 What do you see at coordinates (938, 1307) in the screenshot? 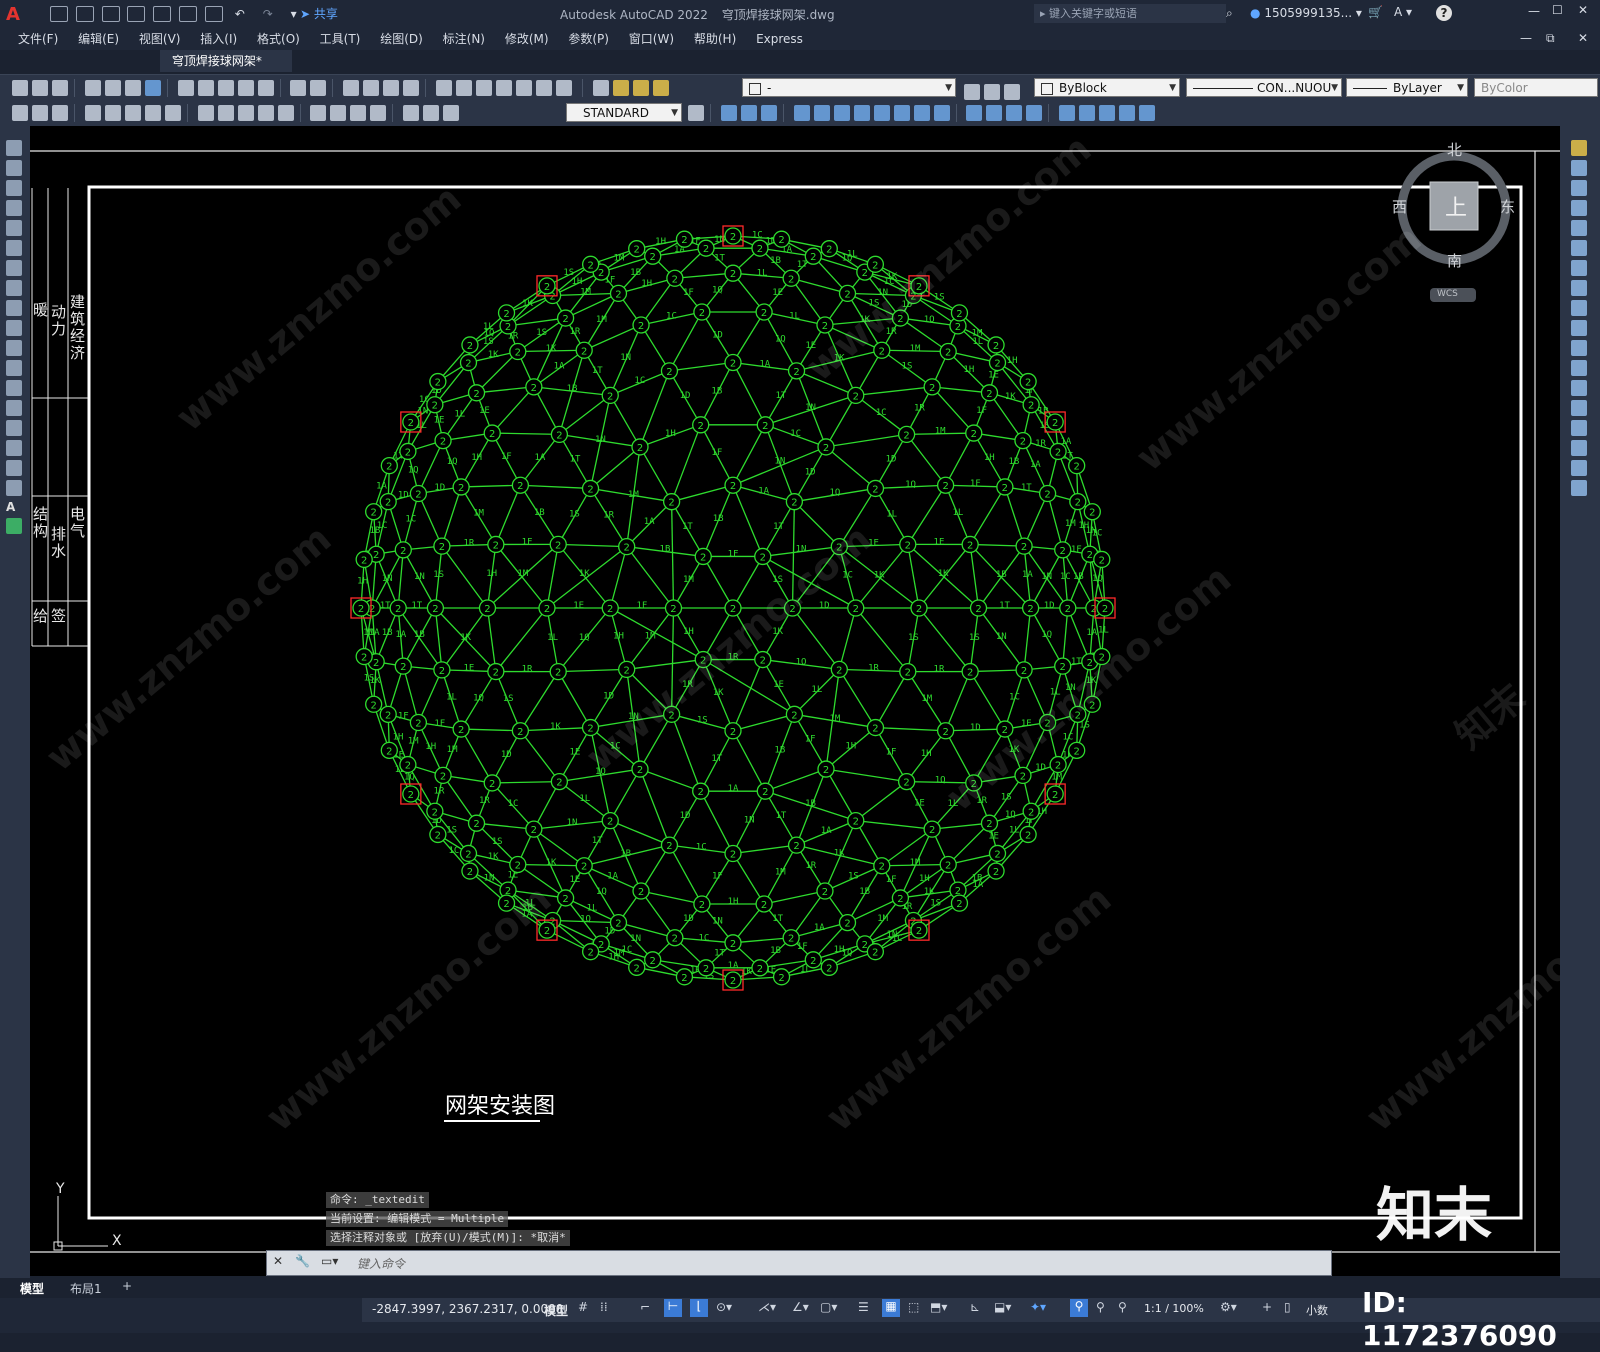
I see `3d-osnap-icon: ⬒▾` at bounding box center [938, 1307].